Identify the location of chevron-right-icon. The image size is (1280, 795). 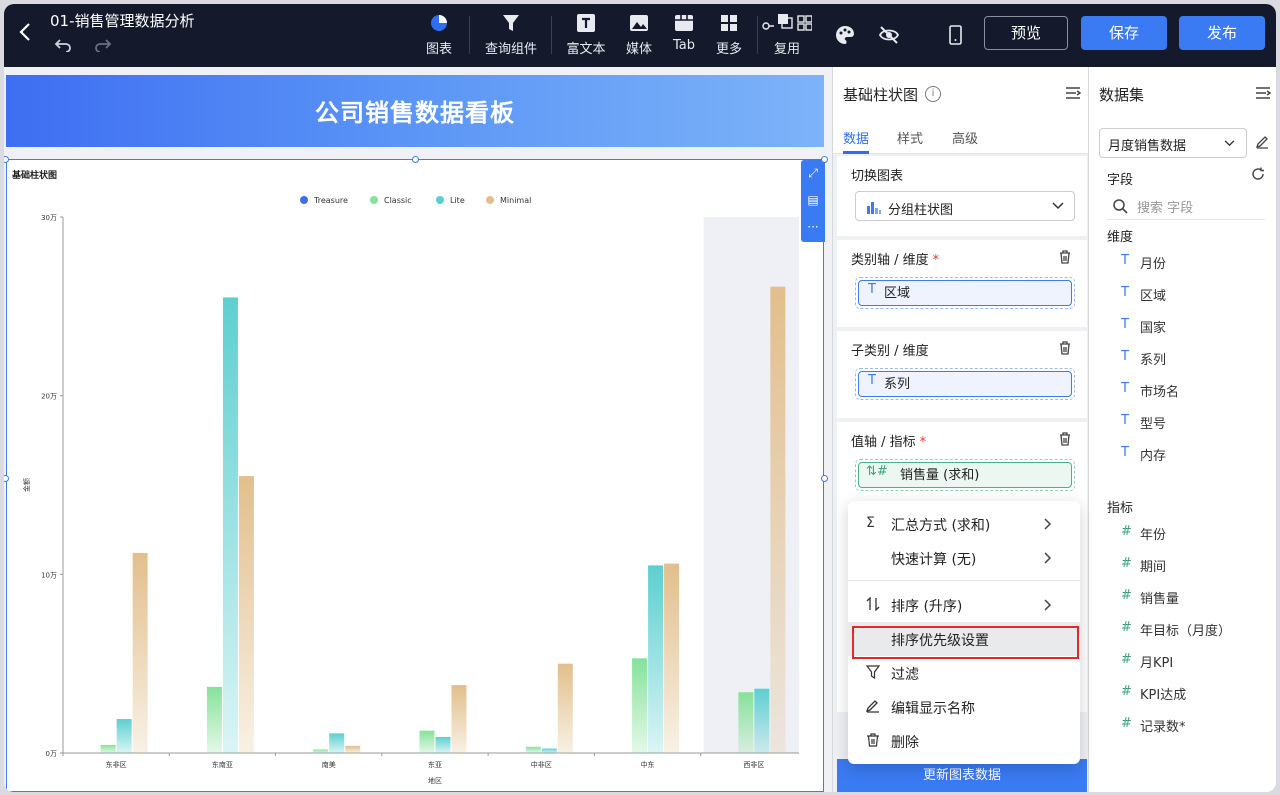
(1048, 558).